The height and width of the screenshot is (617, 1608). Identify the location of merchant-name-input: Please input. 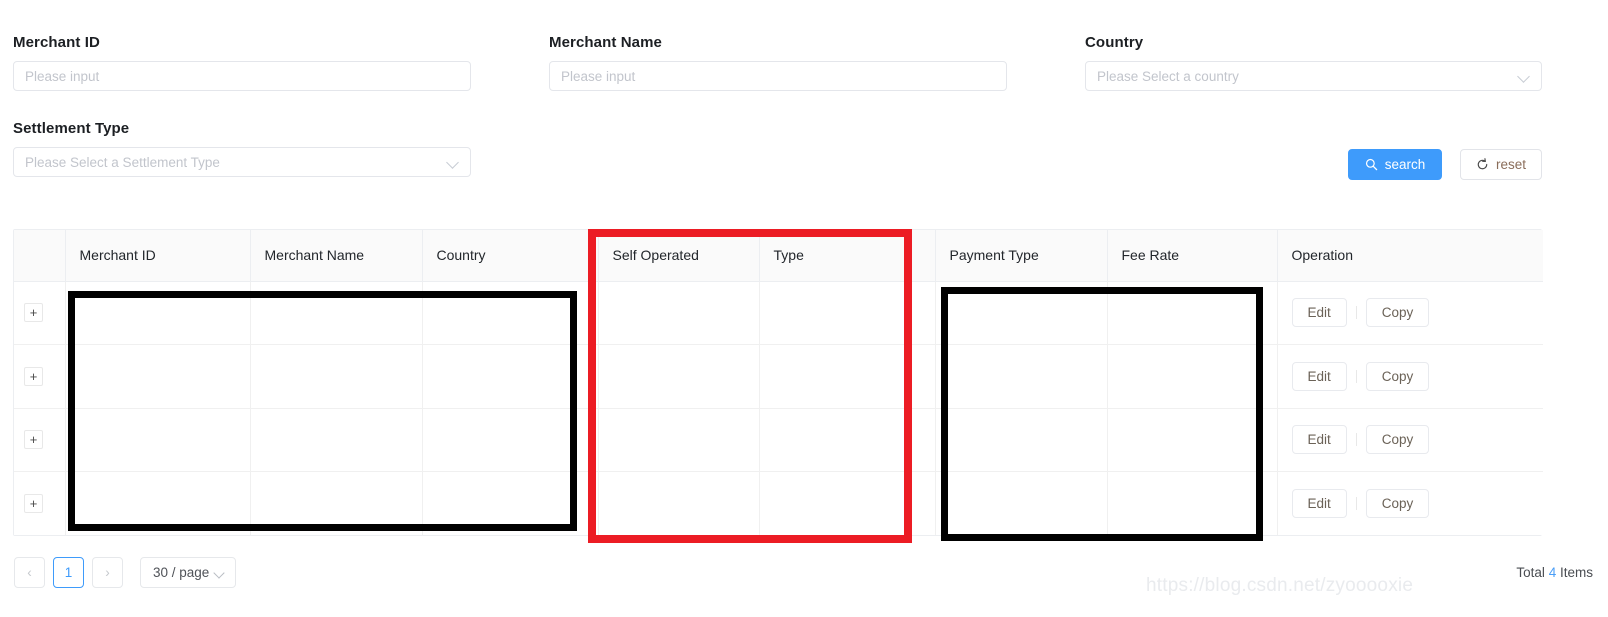
(778, 76).